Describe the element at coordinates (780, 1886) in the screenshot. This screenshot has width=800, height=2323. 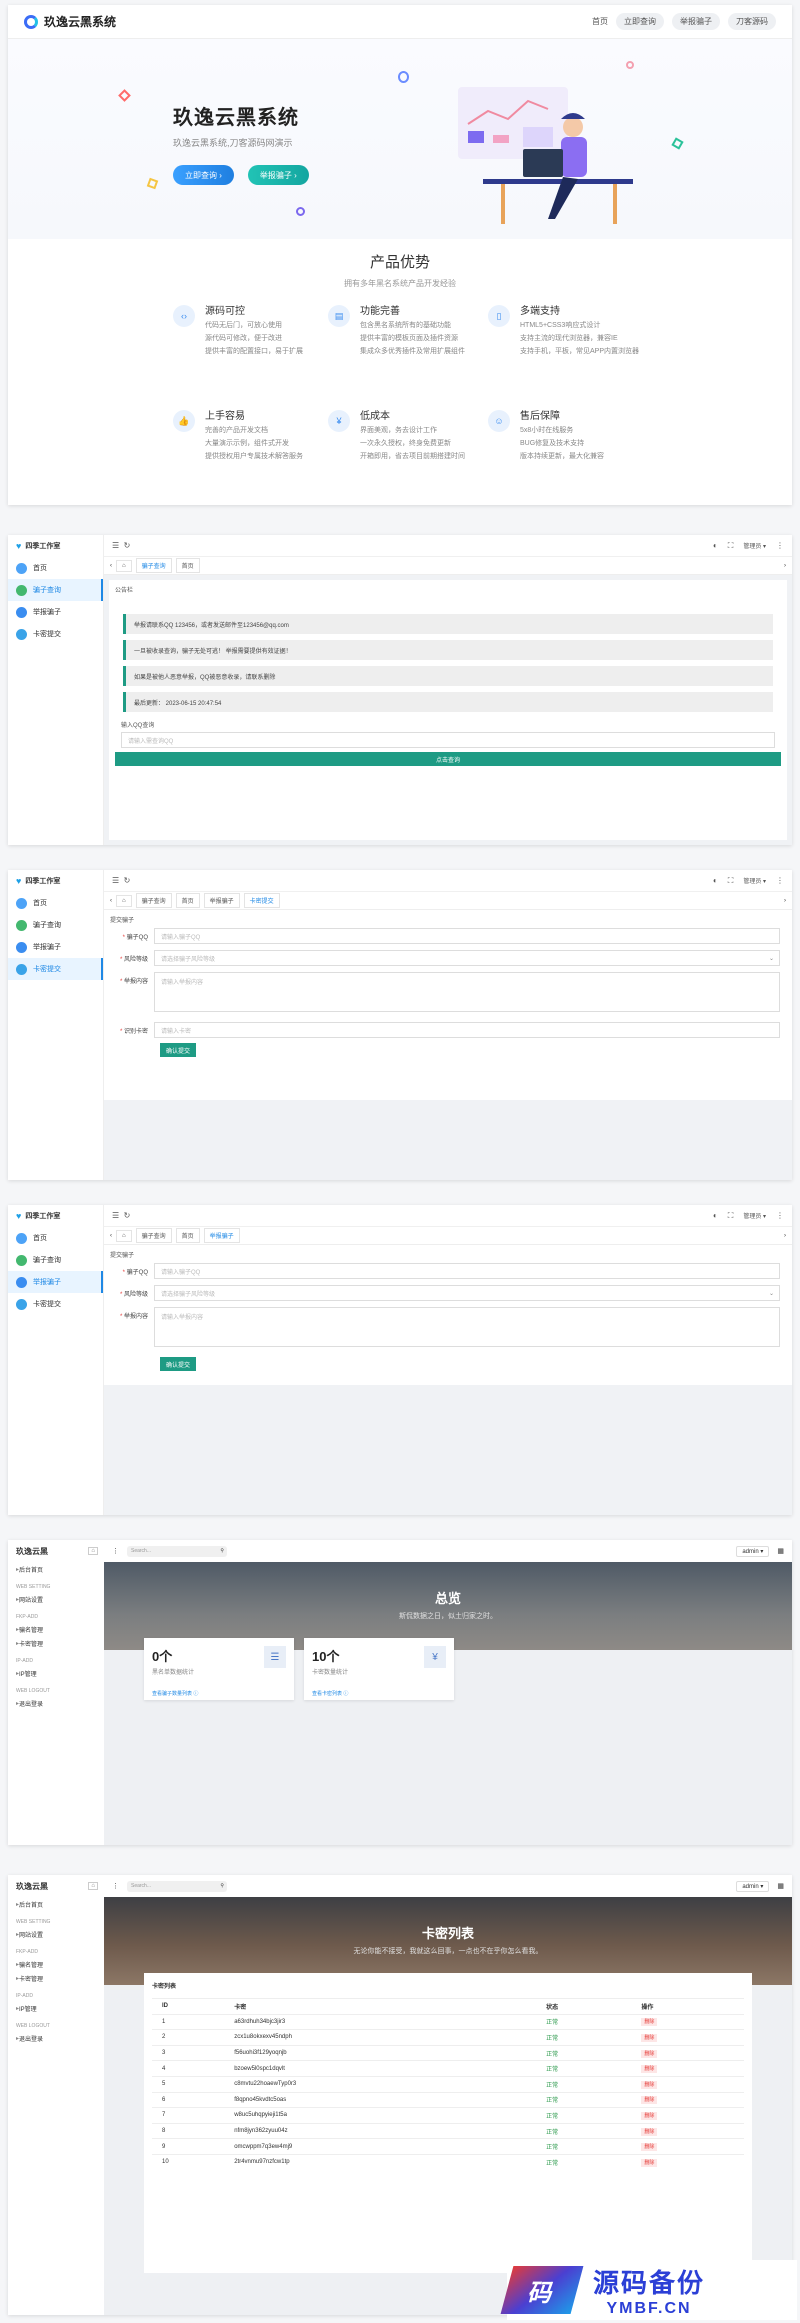
I see `grid-icon: ▦` at that location.